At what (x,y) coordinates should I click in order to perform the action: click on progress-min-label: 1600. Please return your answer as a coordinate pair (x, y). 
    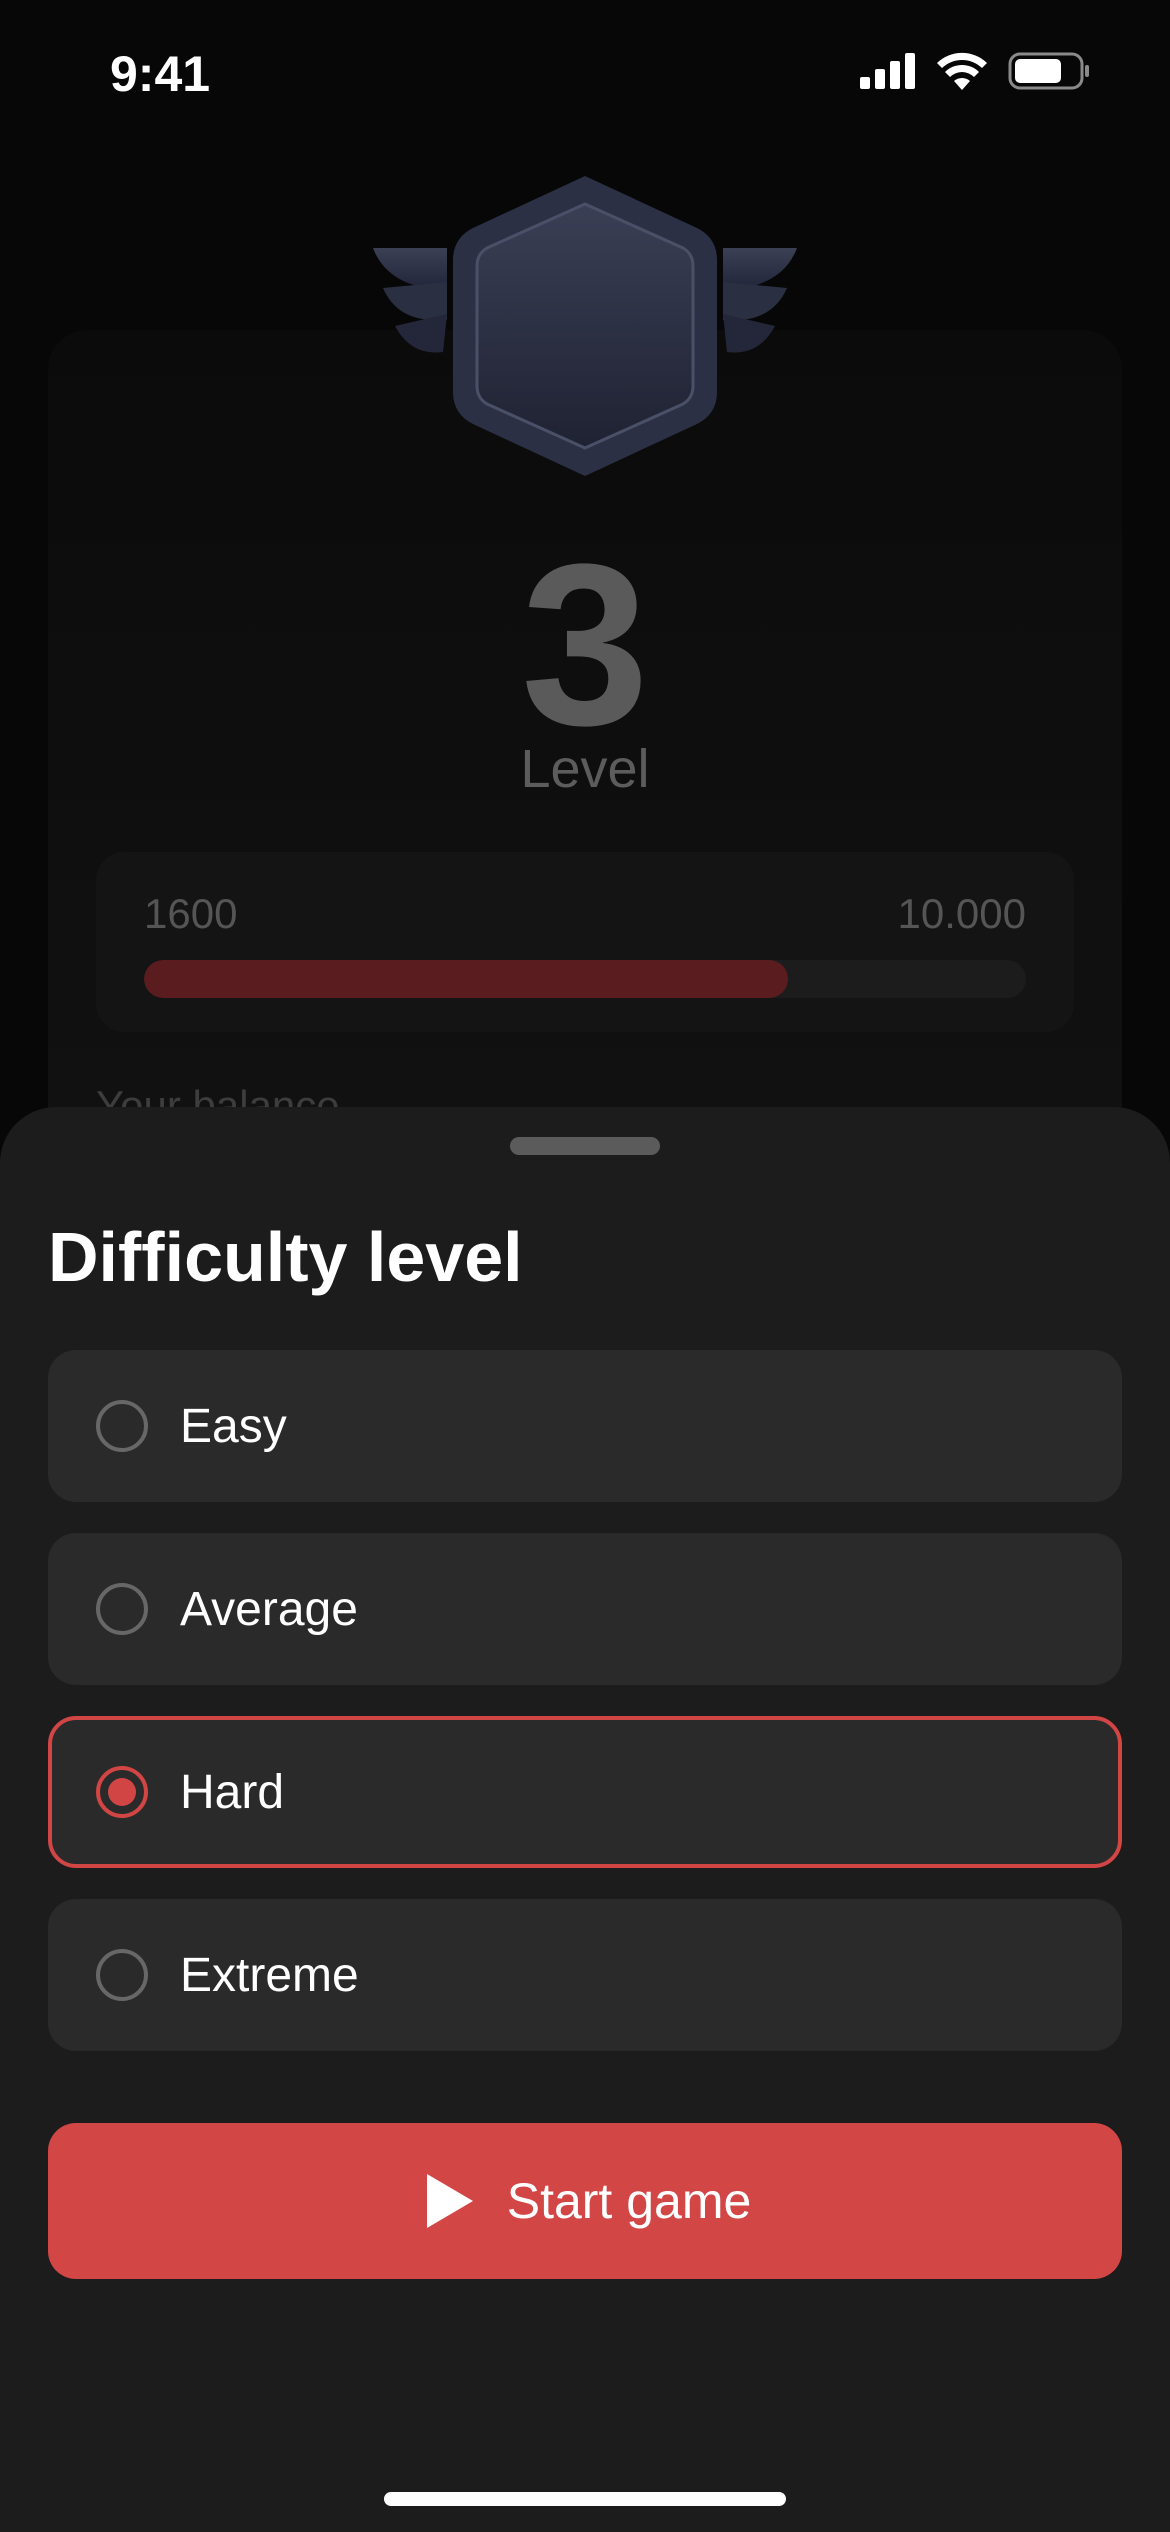
    Looking at the image, I should click on (191, 913).